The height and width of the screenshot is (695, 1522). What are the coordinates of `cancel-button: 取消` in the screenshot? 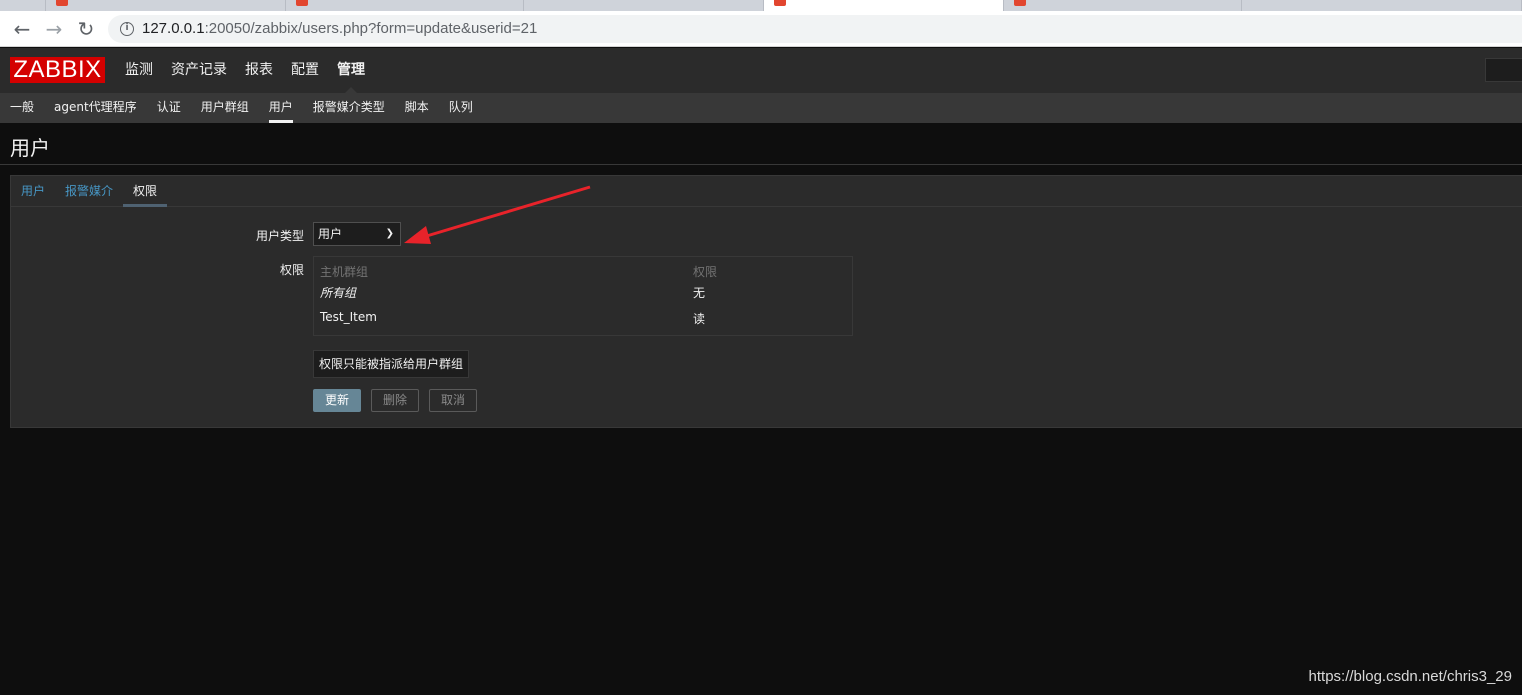 It's located at (453, 400).